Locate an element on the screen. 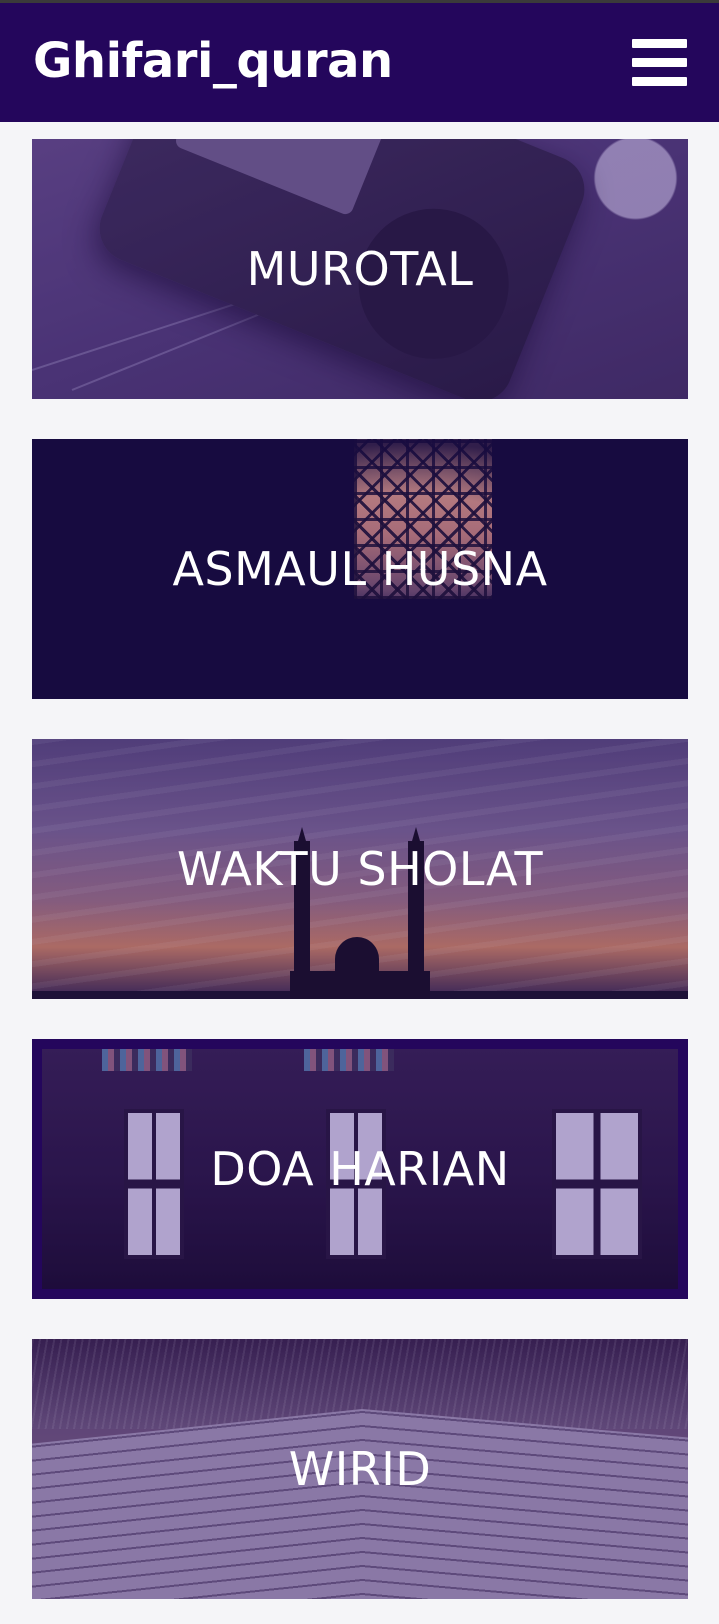  menu-card-label: WAKTU SHOLAT is located at coordinates (360, 869).